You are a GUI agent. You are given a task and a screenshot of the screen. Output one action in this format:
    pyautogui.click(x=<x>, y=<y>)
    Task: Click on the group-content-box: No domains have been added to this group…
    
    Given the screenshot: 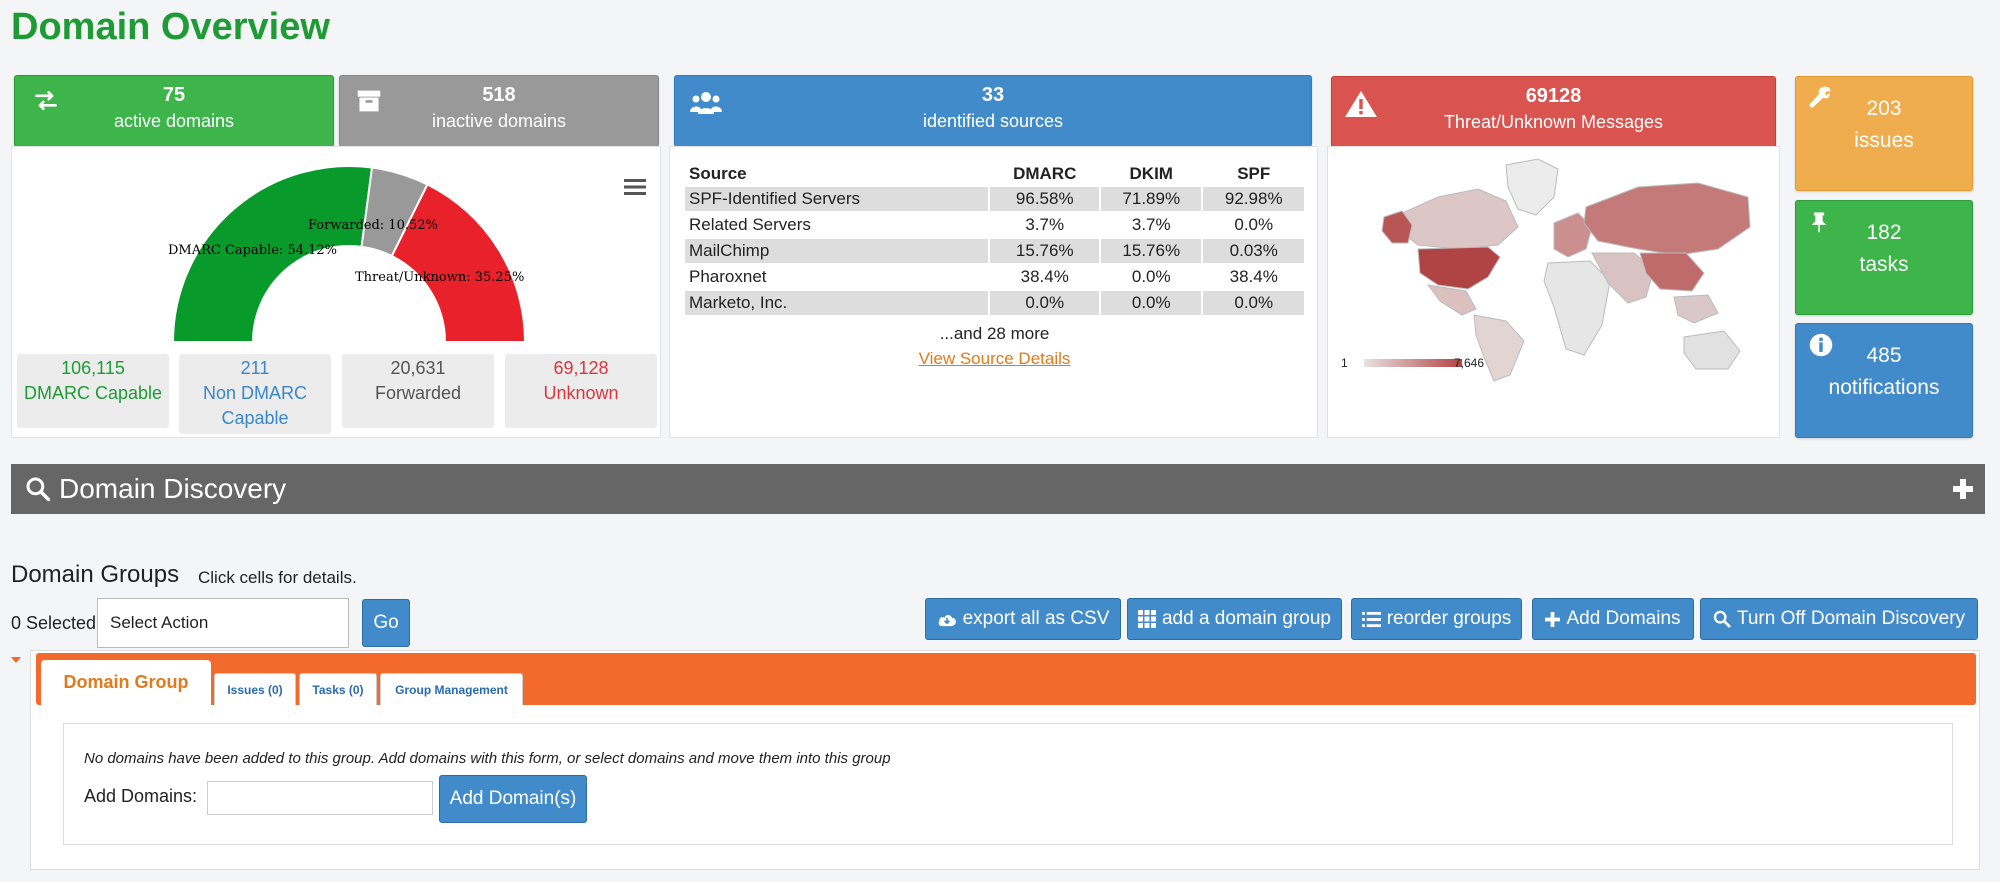 What is the action you would take?
    pyautogui.click(x=1008, y=784)
    